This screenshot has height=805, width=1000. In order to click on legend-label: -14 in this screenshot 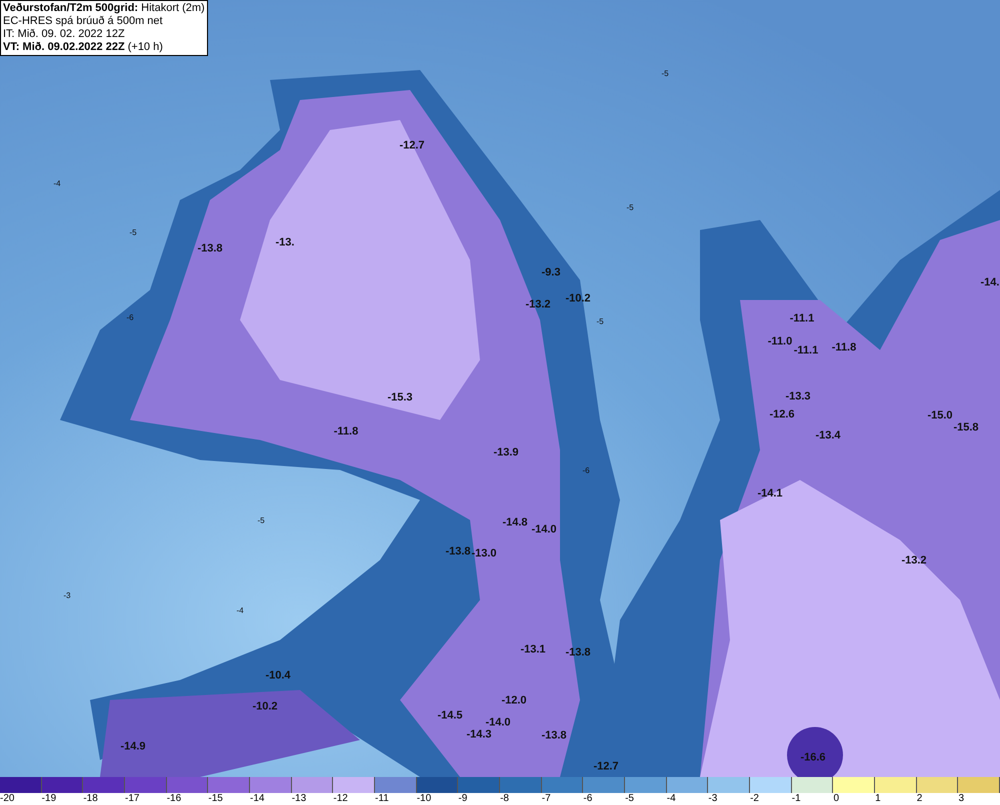, I will do `click(257, 799)`.